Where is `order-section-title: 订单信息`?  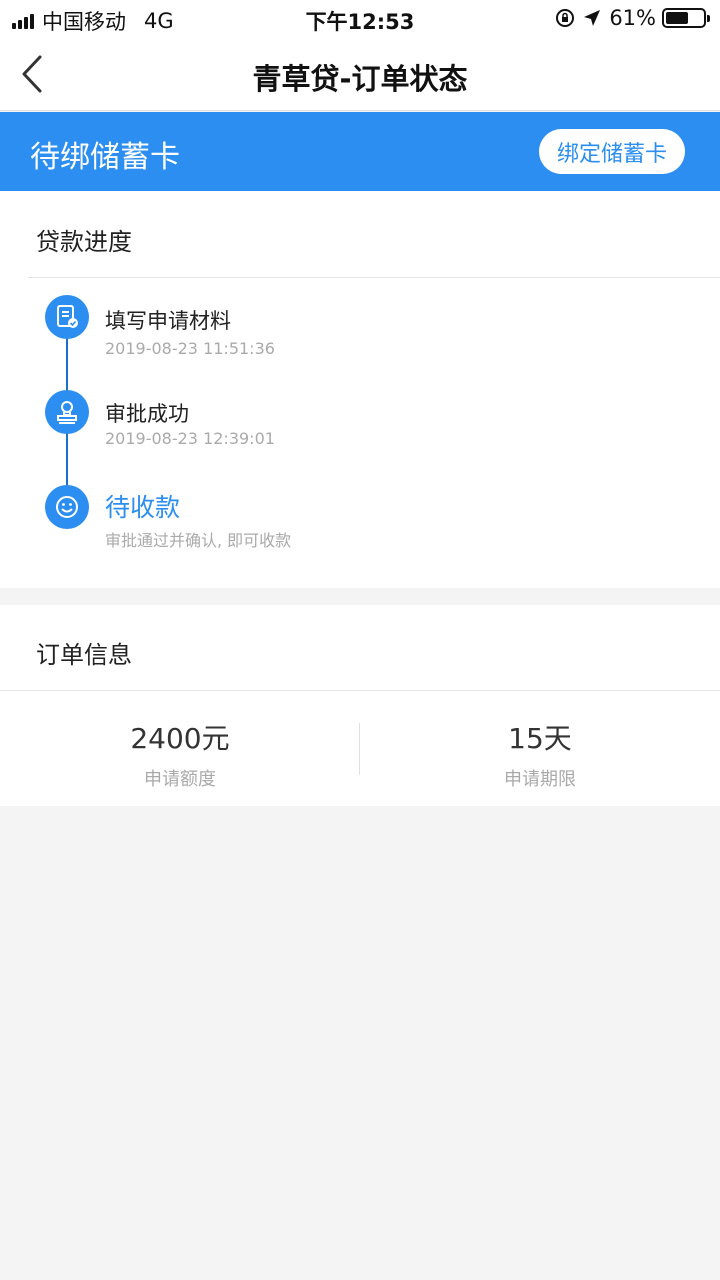 order-section-title: 订单信息 is located at coordinates (84, 655).